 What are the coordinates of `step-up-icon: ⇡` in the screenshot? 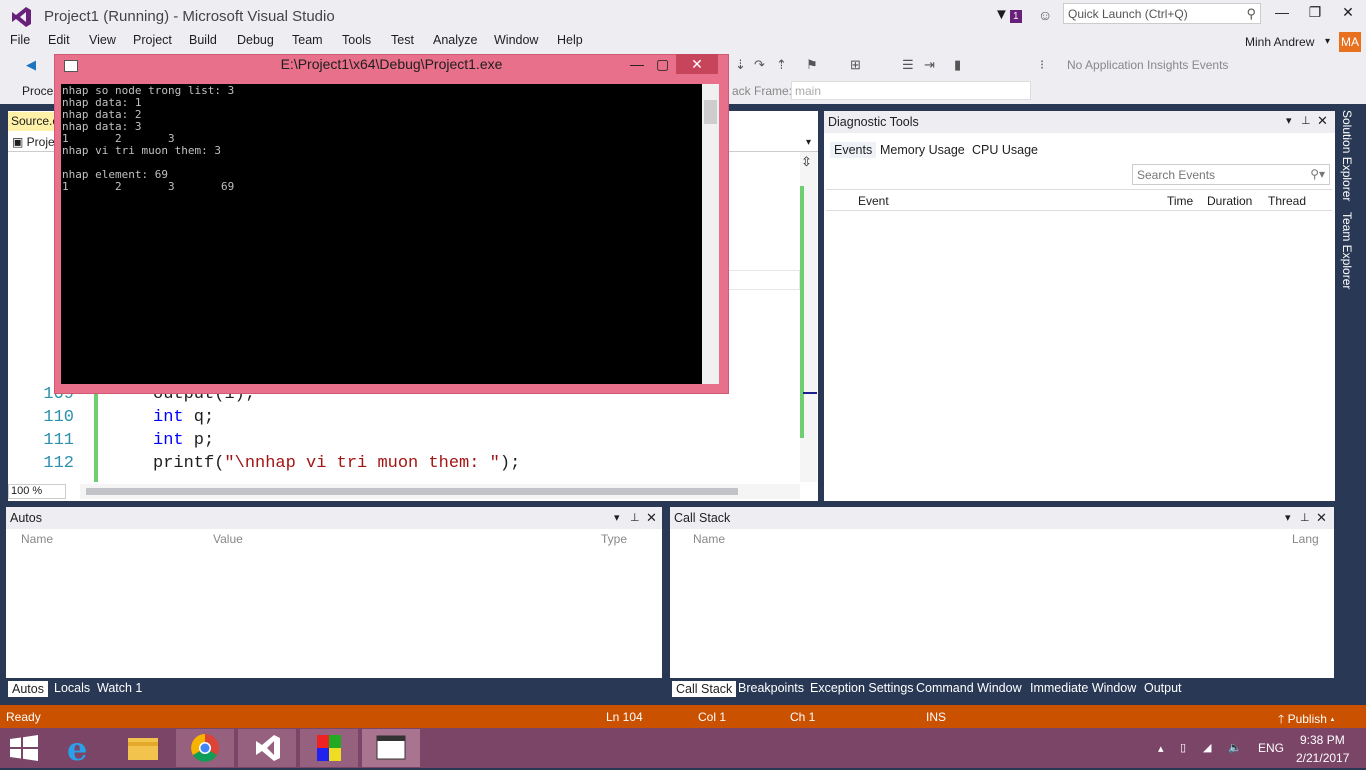 It's located at (781, 65).